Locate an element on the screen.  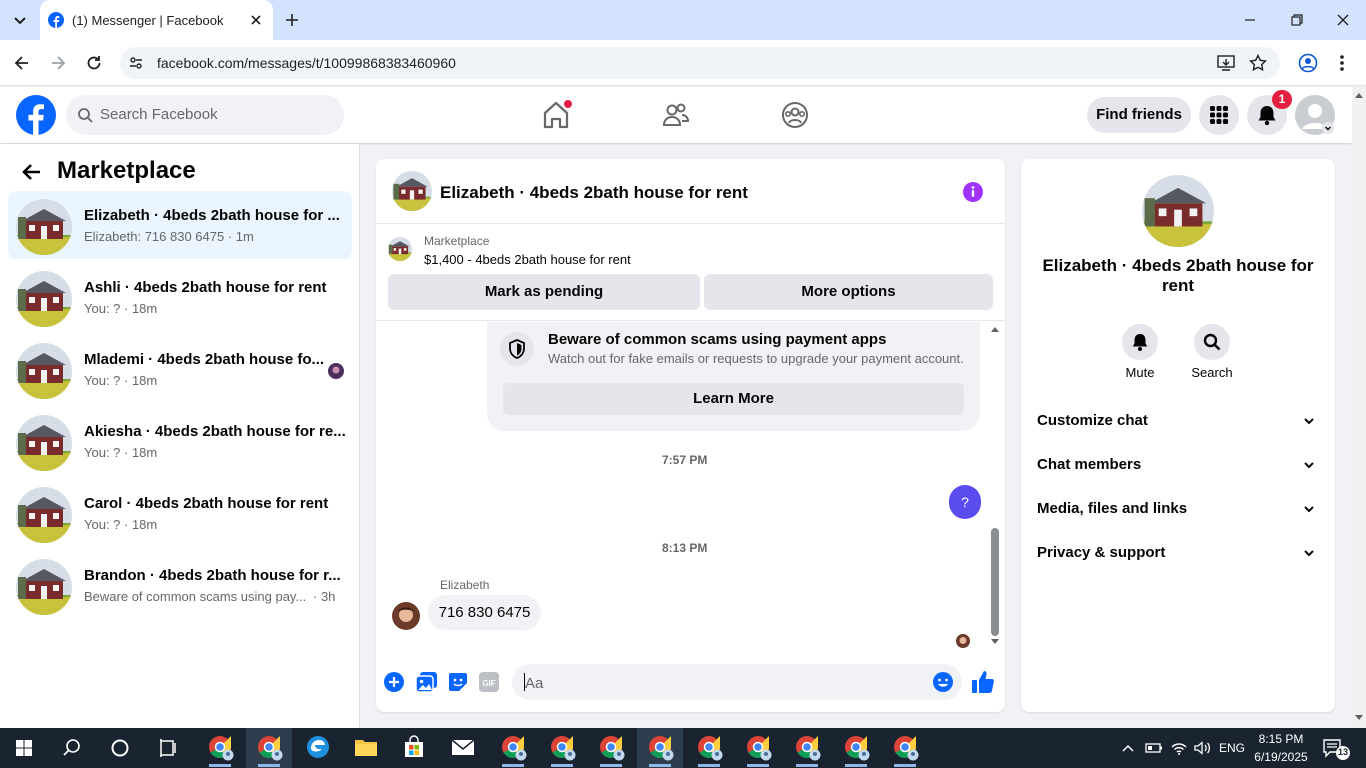
listing-title: $1,400 - 4beds 2bath house for rent is located at coordinates (527, 259).